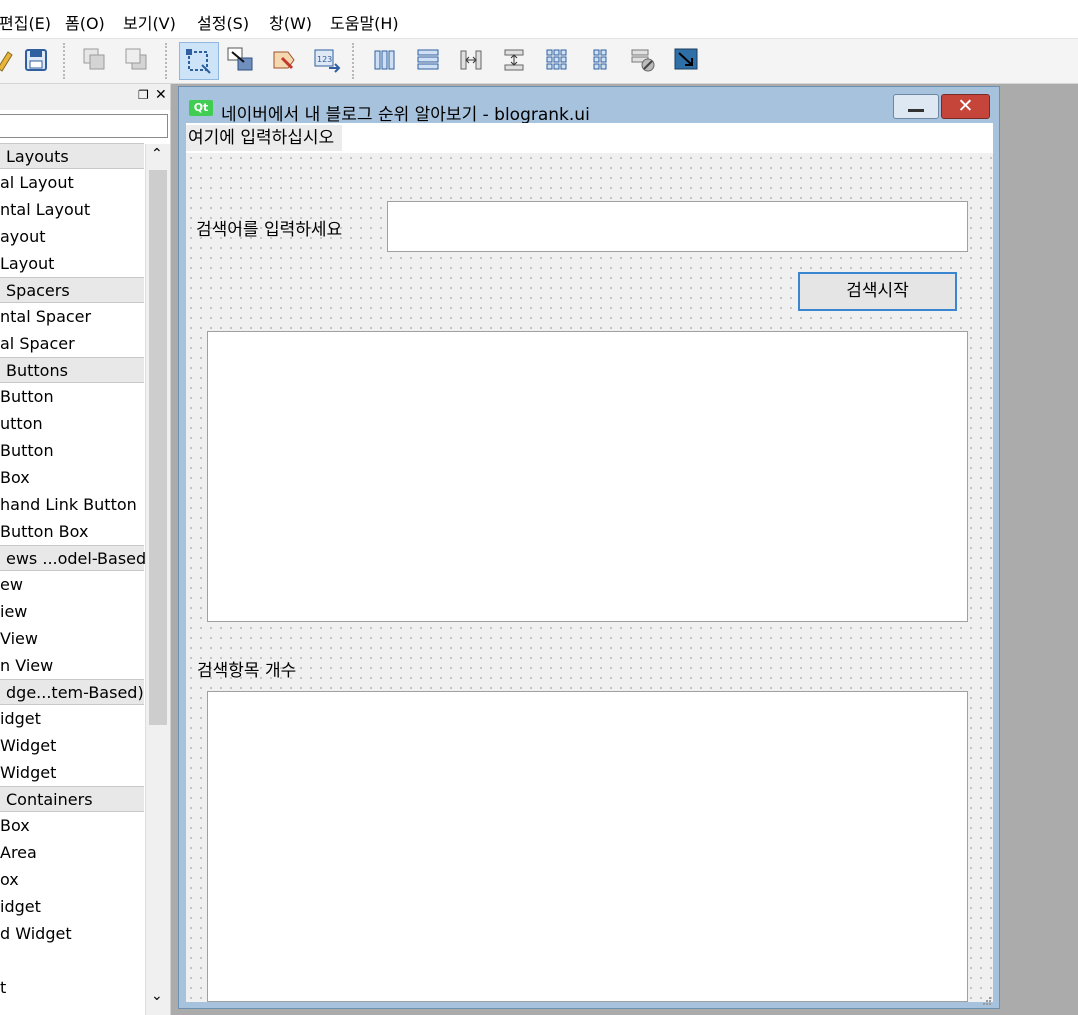 This screenshot has height=1015, width=1078. I want to click on lay-out-form-icon, so click(600, 60).